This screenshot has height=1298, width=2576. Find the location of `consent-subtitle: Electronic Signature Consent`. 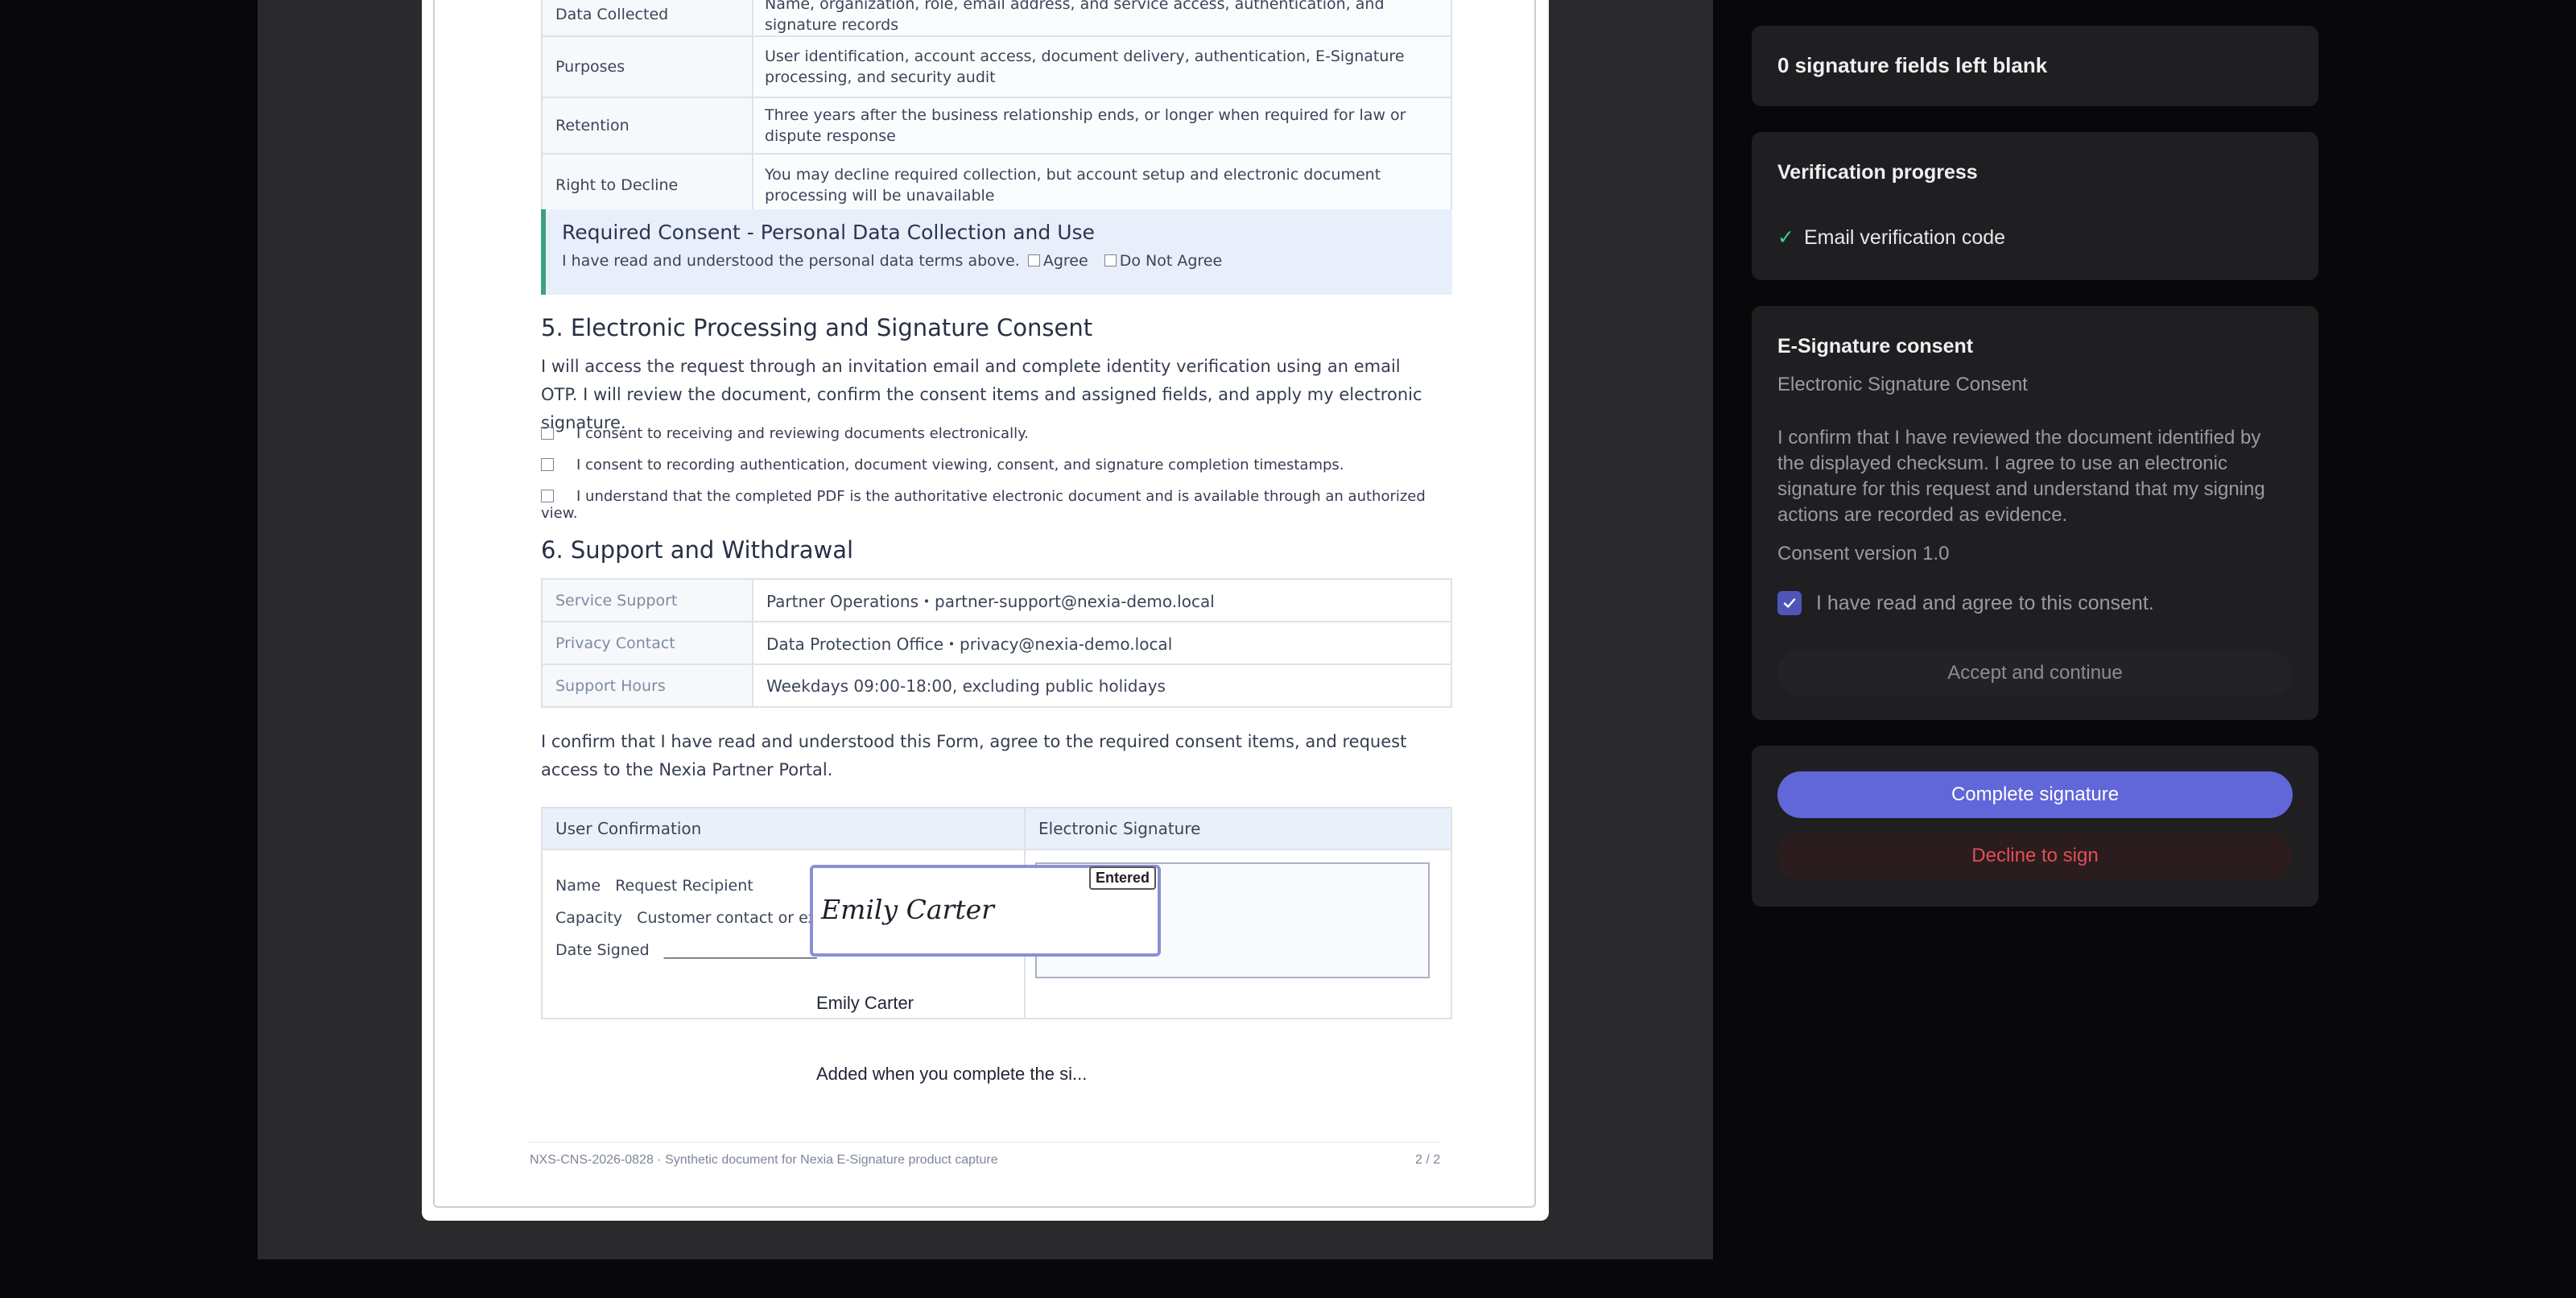

consent-subtitle: Electronic Signature Consent is located at coordinates (1902, 384).